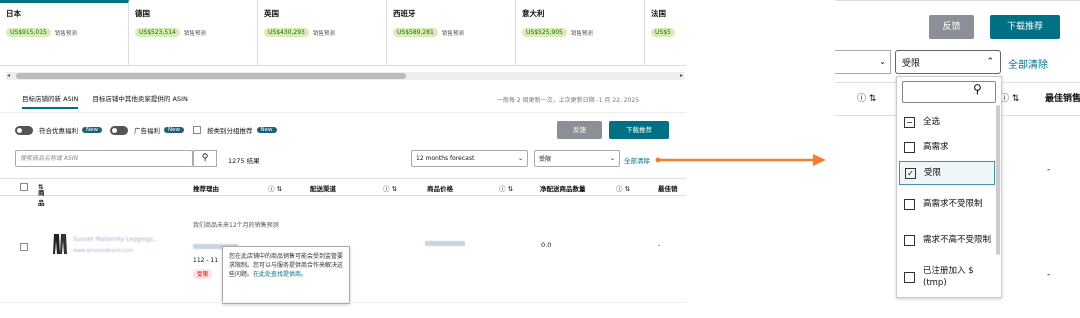  I want to click on feedback-button-zoom: 反馈, so click(951, 27).